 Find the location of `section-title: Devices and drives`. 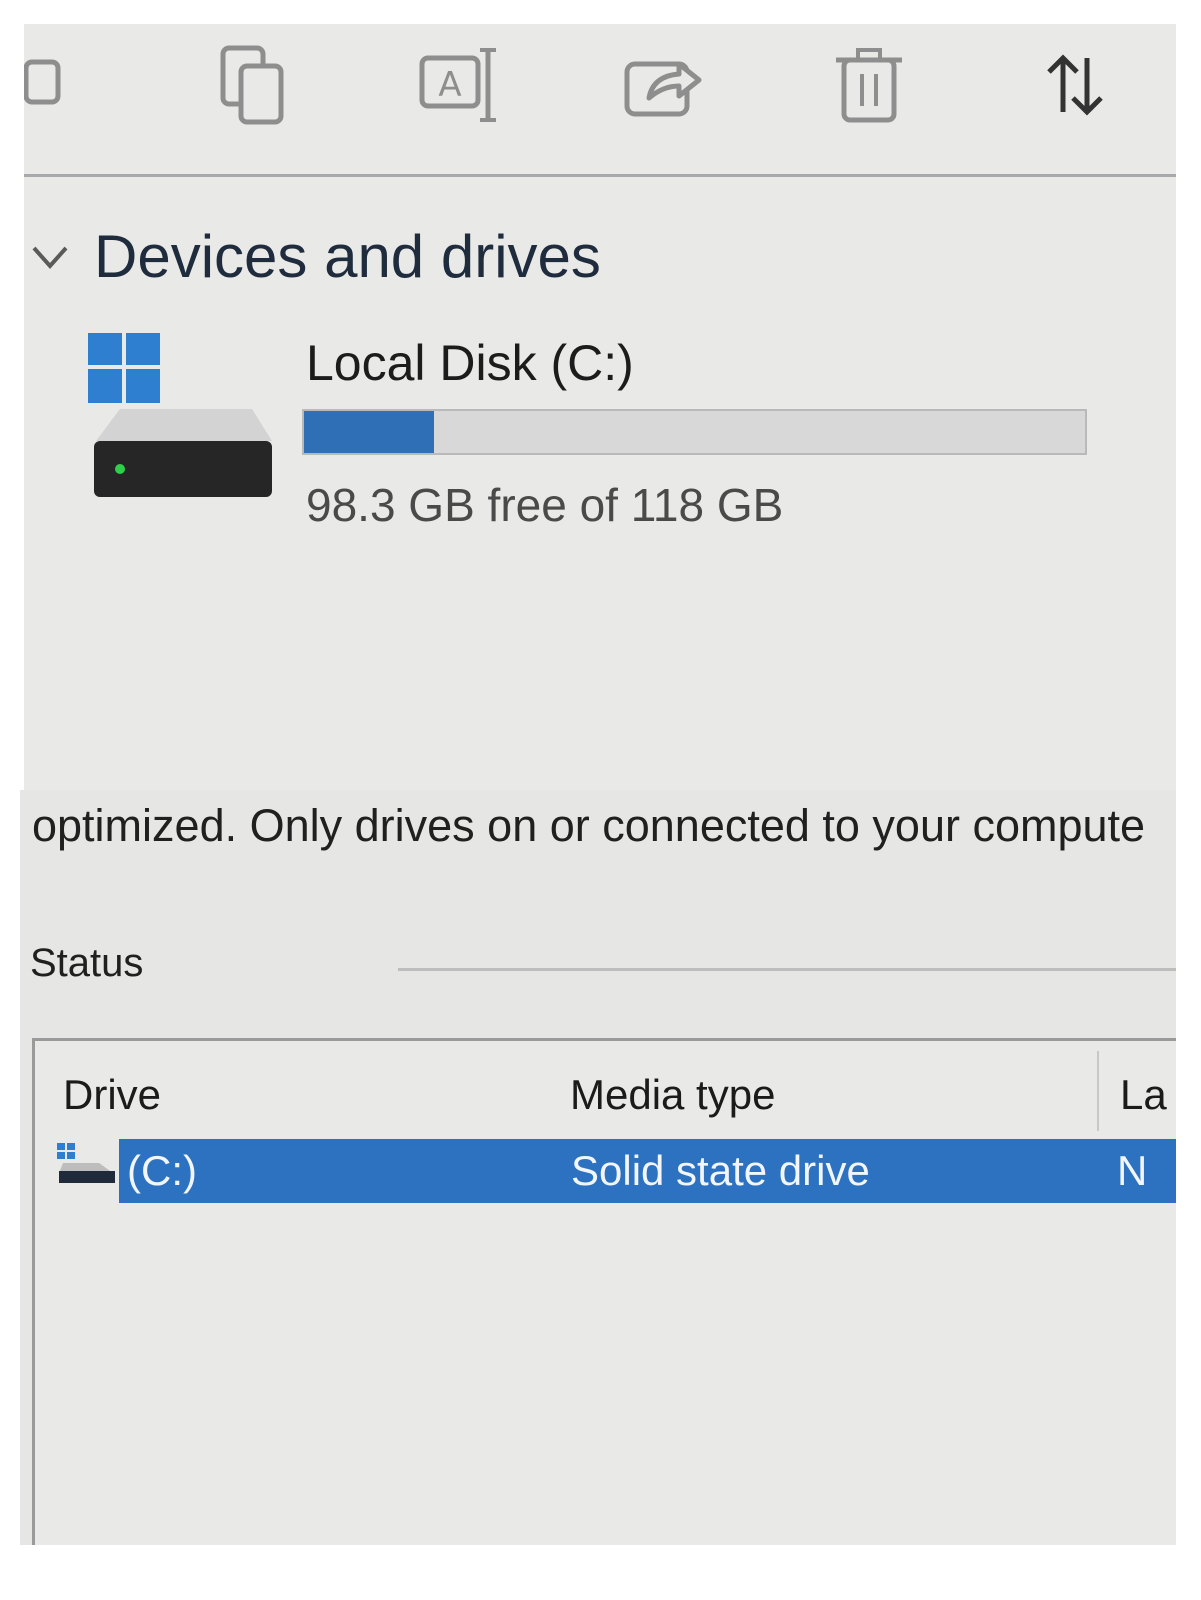

section-title: Devices and drives is located at coordinates (347, 256).